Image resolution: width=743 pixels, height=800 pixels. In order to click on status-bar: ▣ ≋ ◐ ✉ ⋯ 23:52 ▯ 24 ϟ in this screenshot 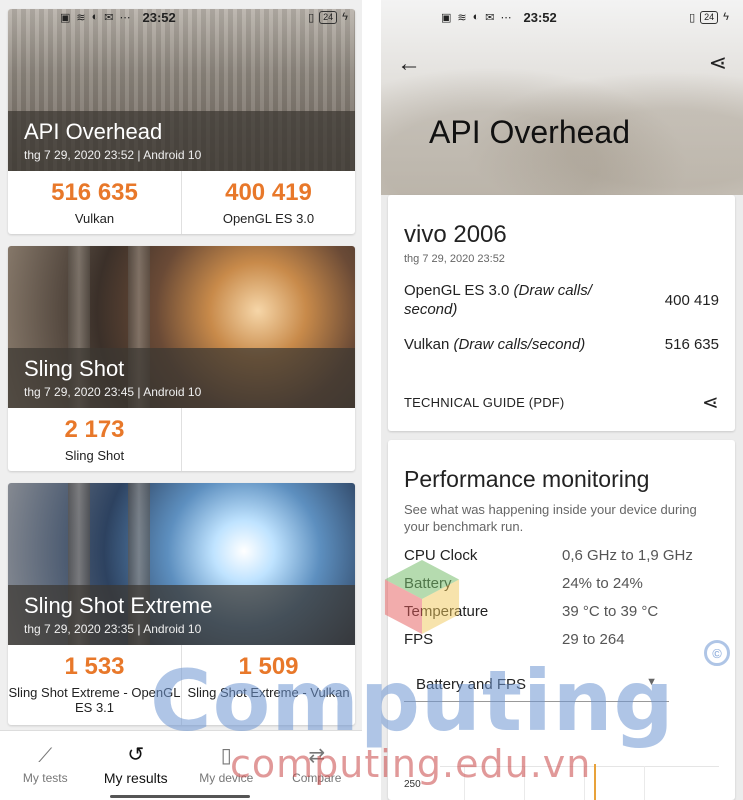, I will do `click(562, 17)`.